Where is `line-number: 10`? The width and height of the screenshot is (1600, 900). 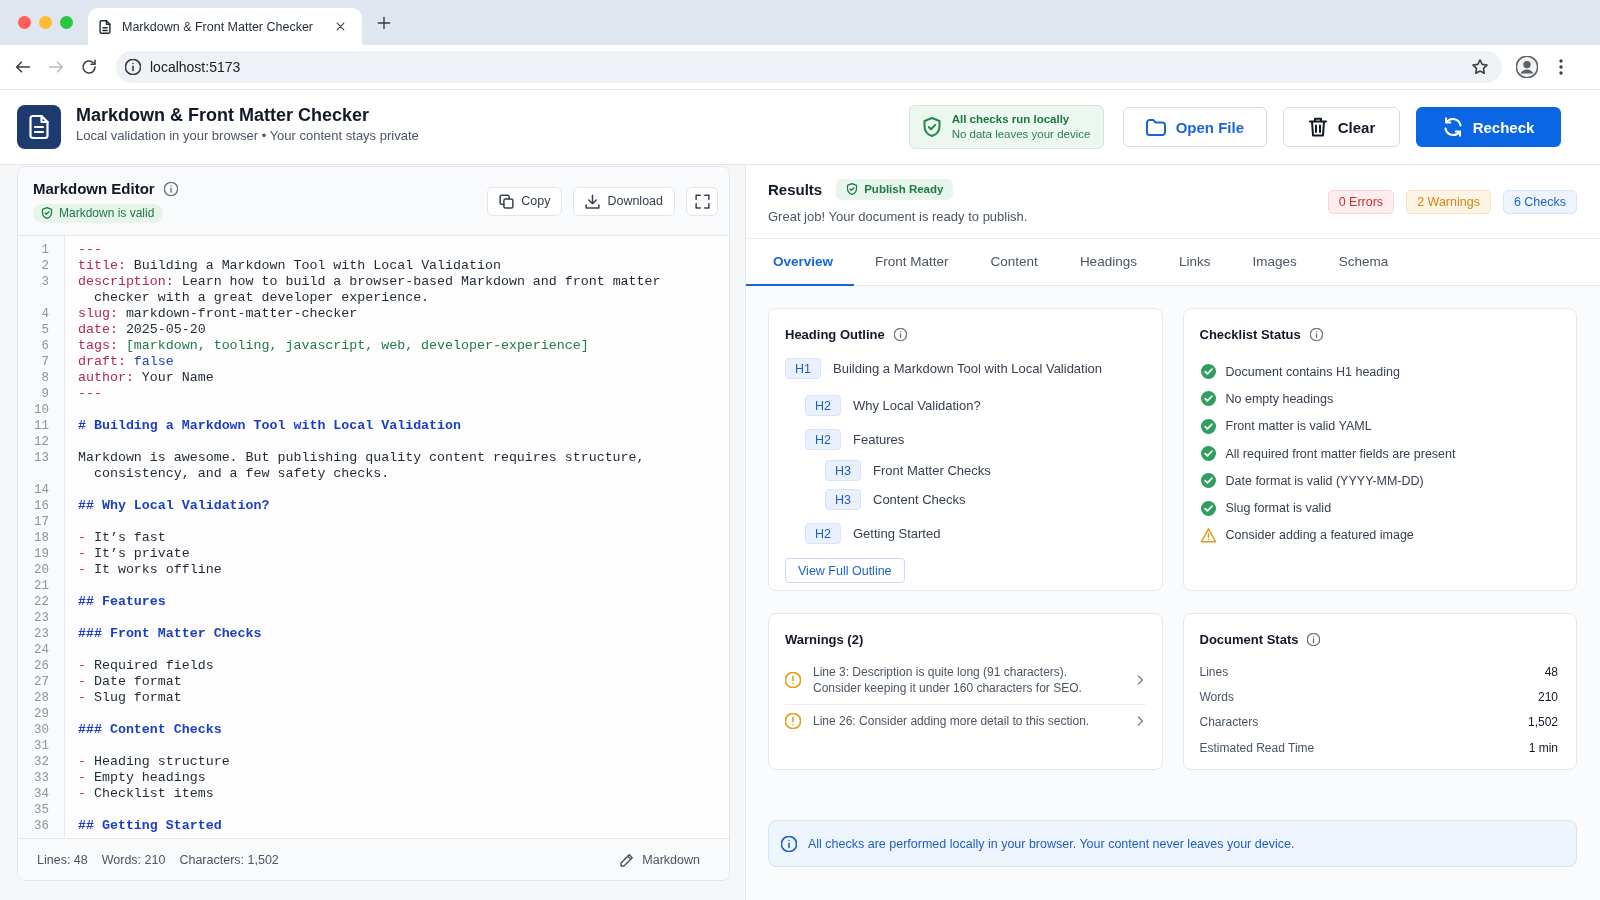 line-number: 10 is located at coordinates (41, 410).